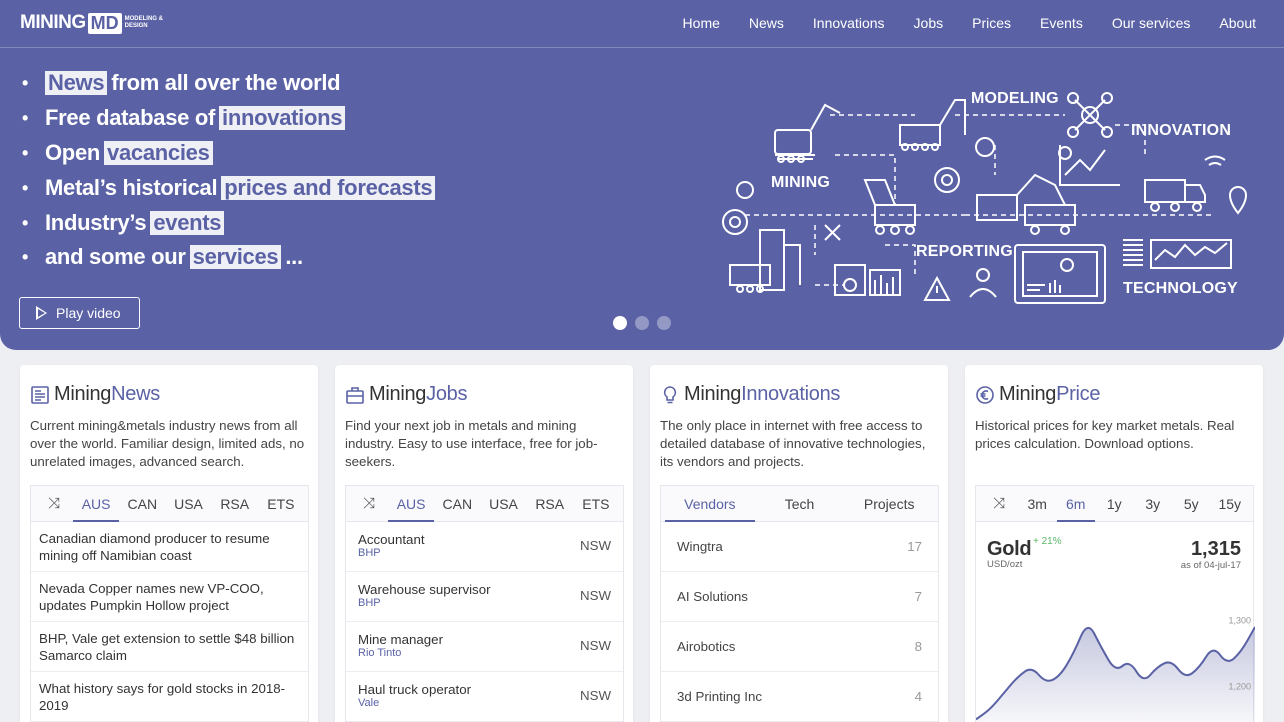  Describe the element at coordinates (328, 187) in the screenshot. I see `hero-highlight: prices and forecasts` at that location.